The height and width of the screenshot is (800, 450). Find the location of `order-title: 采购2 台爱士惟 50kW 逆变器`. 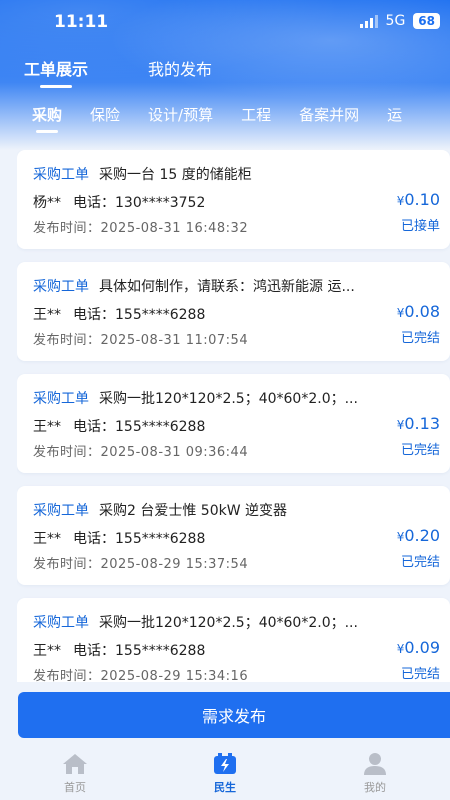

order-title: 采购2 台爱士惟 50kW 逆变器 is located at coordinates (193, 511).